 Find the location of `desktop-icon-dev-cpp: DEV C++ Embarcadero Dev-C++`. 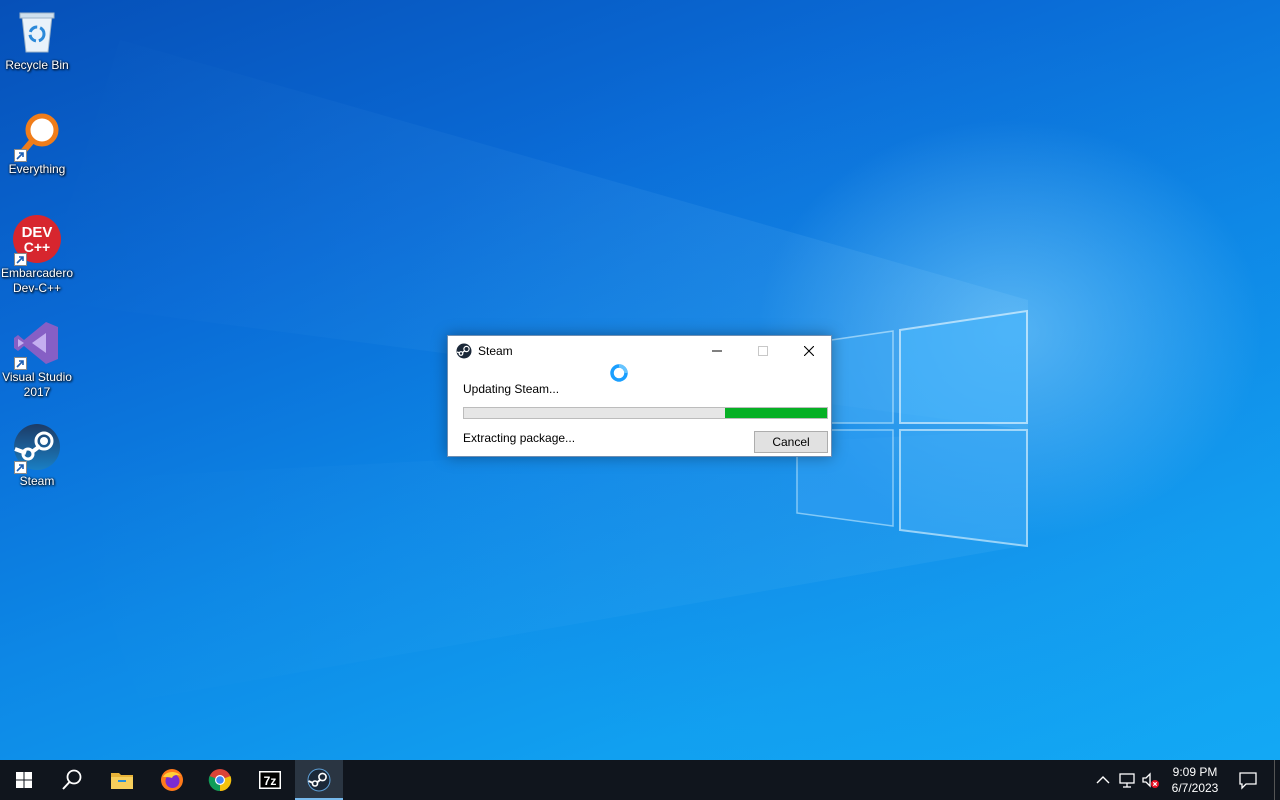

desktop-icon-dev-cpp: DEV C++ Embarcadero Dev-C++ is located at coordinates (37, 252).